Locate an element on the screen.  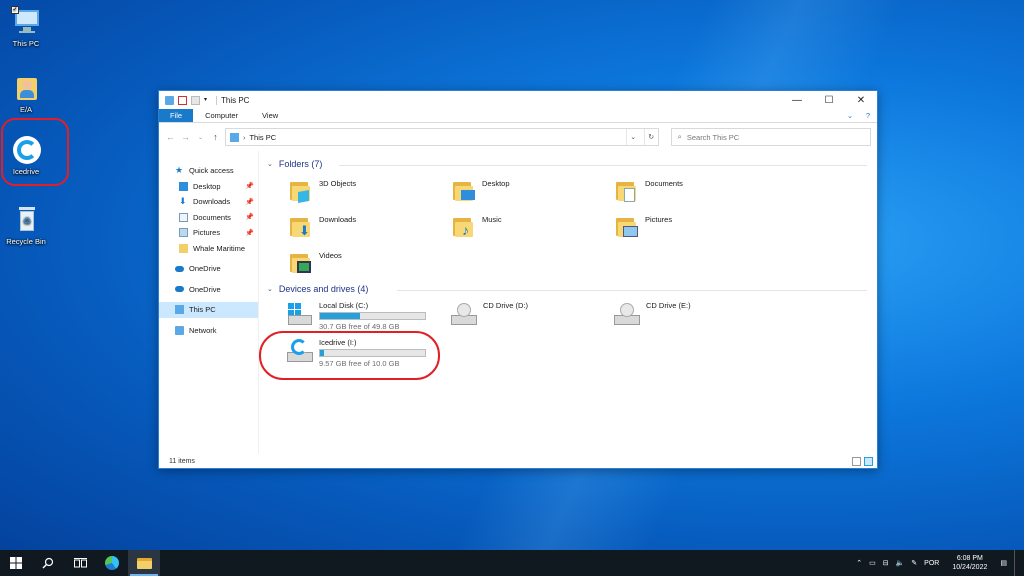
pictures-folder-icon is located at coordinates (627, 227).